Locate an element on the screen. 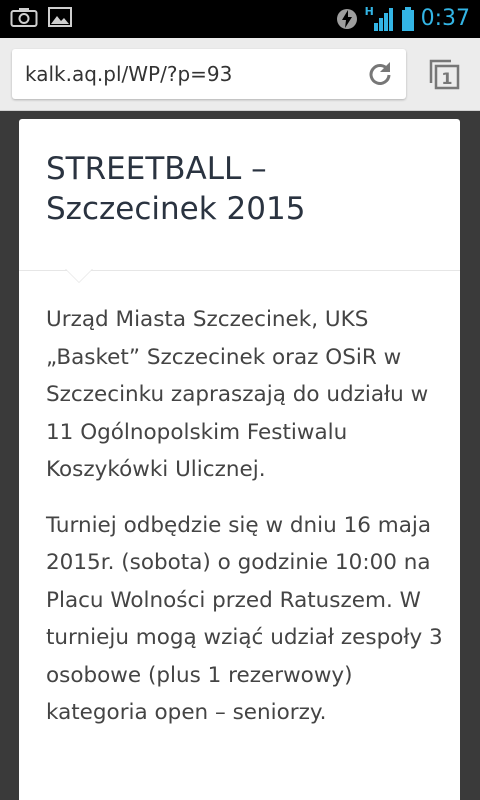 The height and width of the screenshot is (800, 480). camera-icon is located at coordinates (24, 17).